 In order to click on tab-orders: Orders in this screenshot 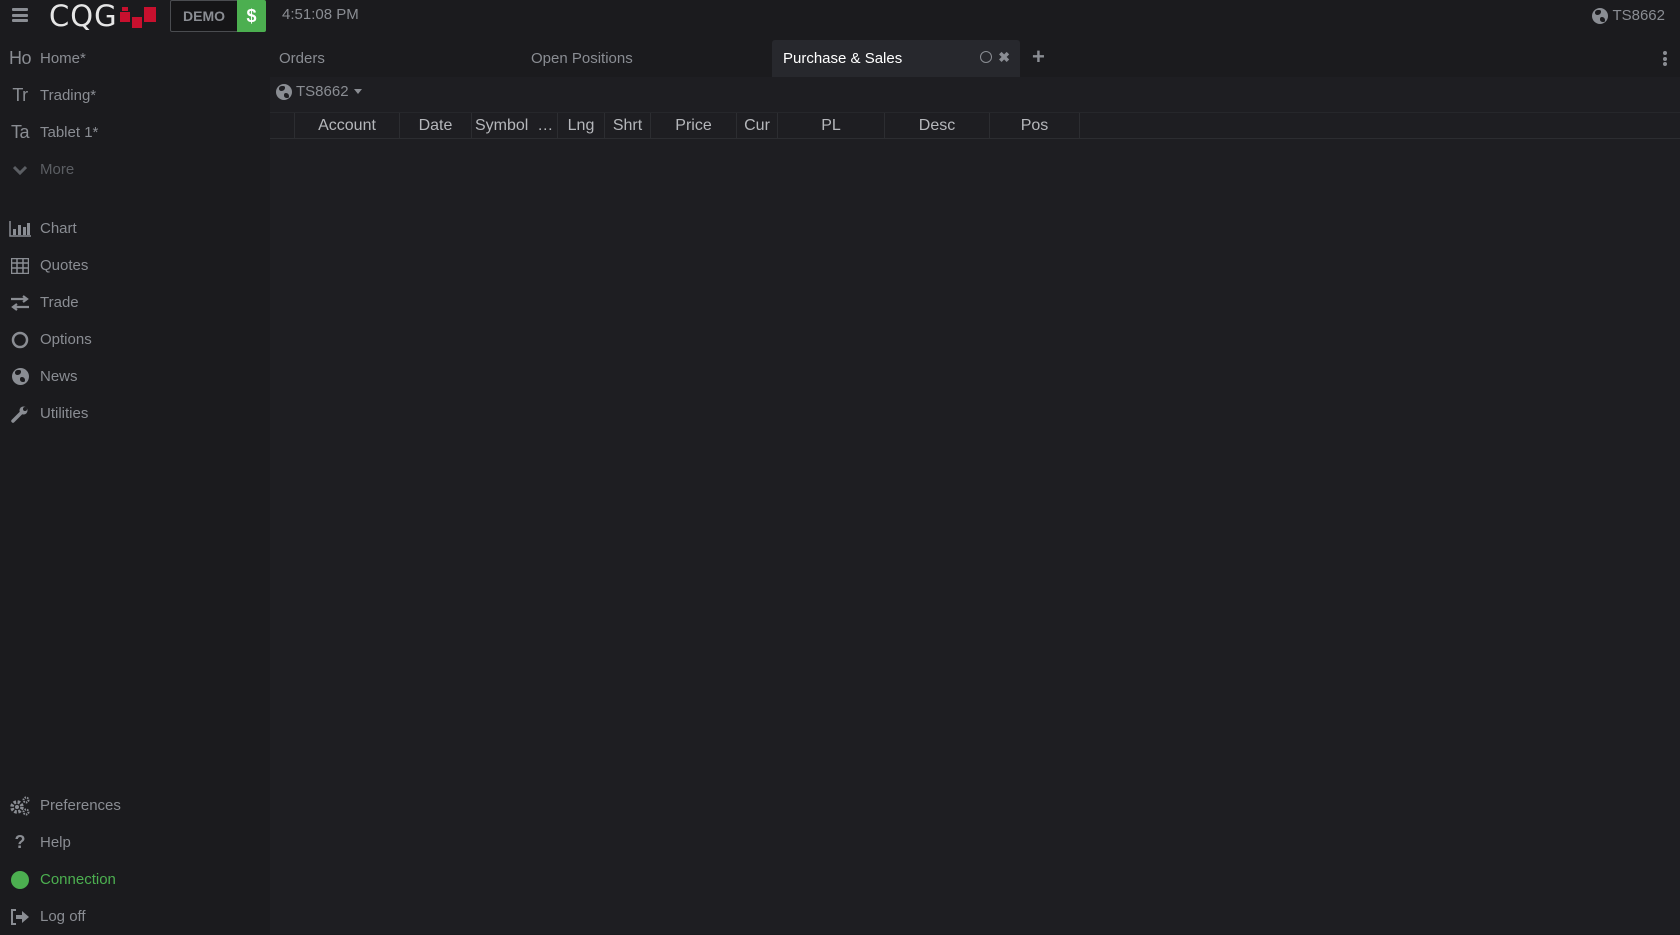, I will do `click(302, 58)`.